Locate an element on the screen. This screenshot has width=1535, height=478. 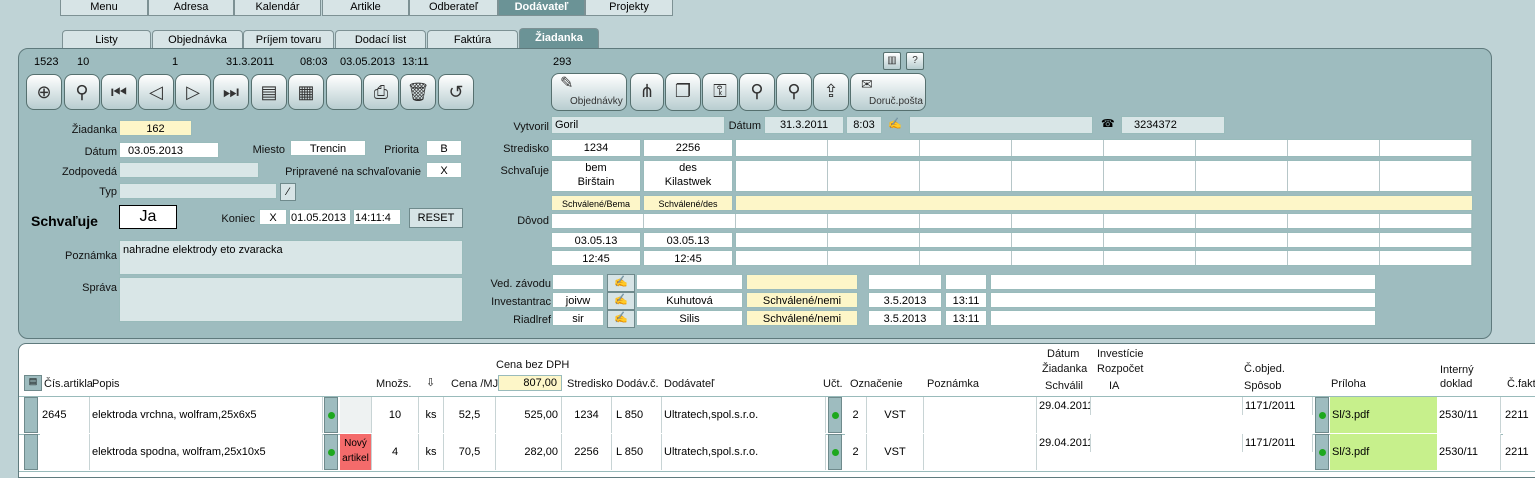
schvaluje-field: Ja is located at coordinates (148, 217).